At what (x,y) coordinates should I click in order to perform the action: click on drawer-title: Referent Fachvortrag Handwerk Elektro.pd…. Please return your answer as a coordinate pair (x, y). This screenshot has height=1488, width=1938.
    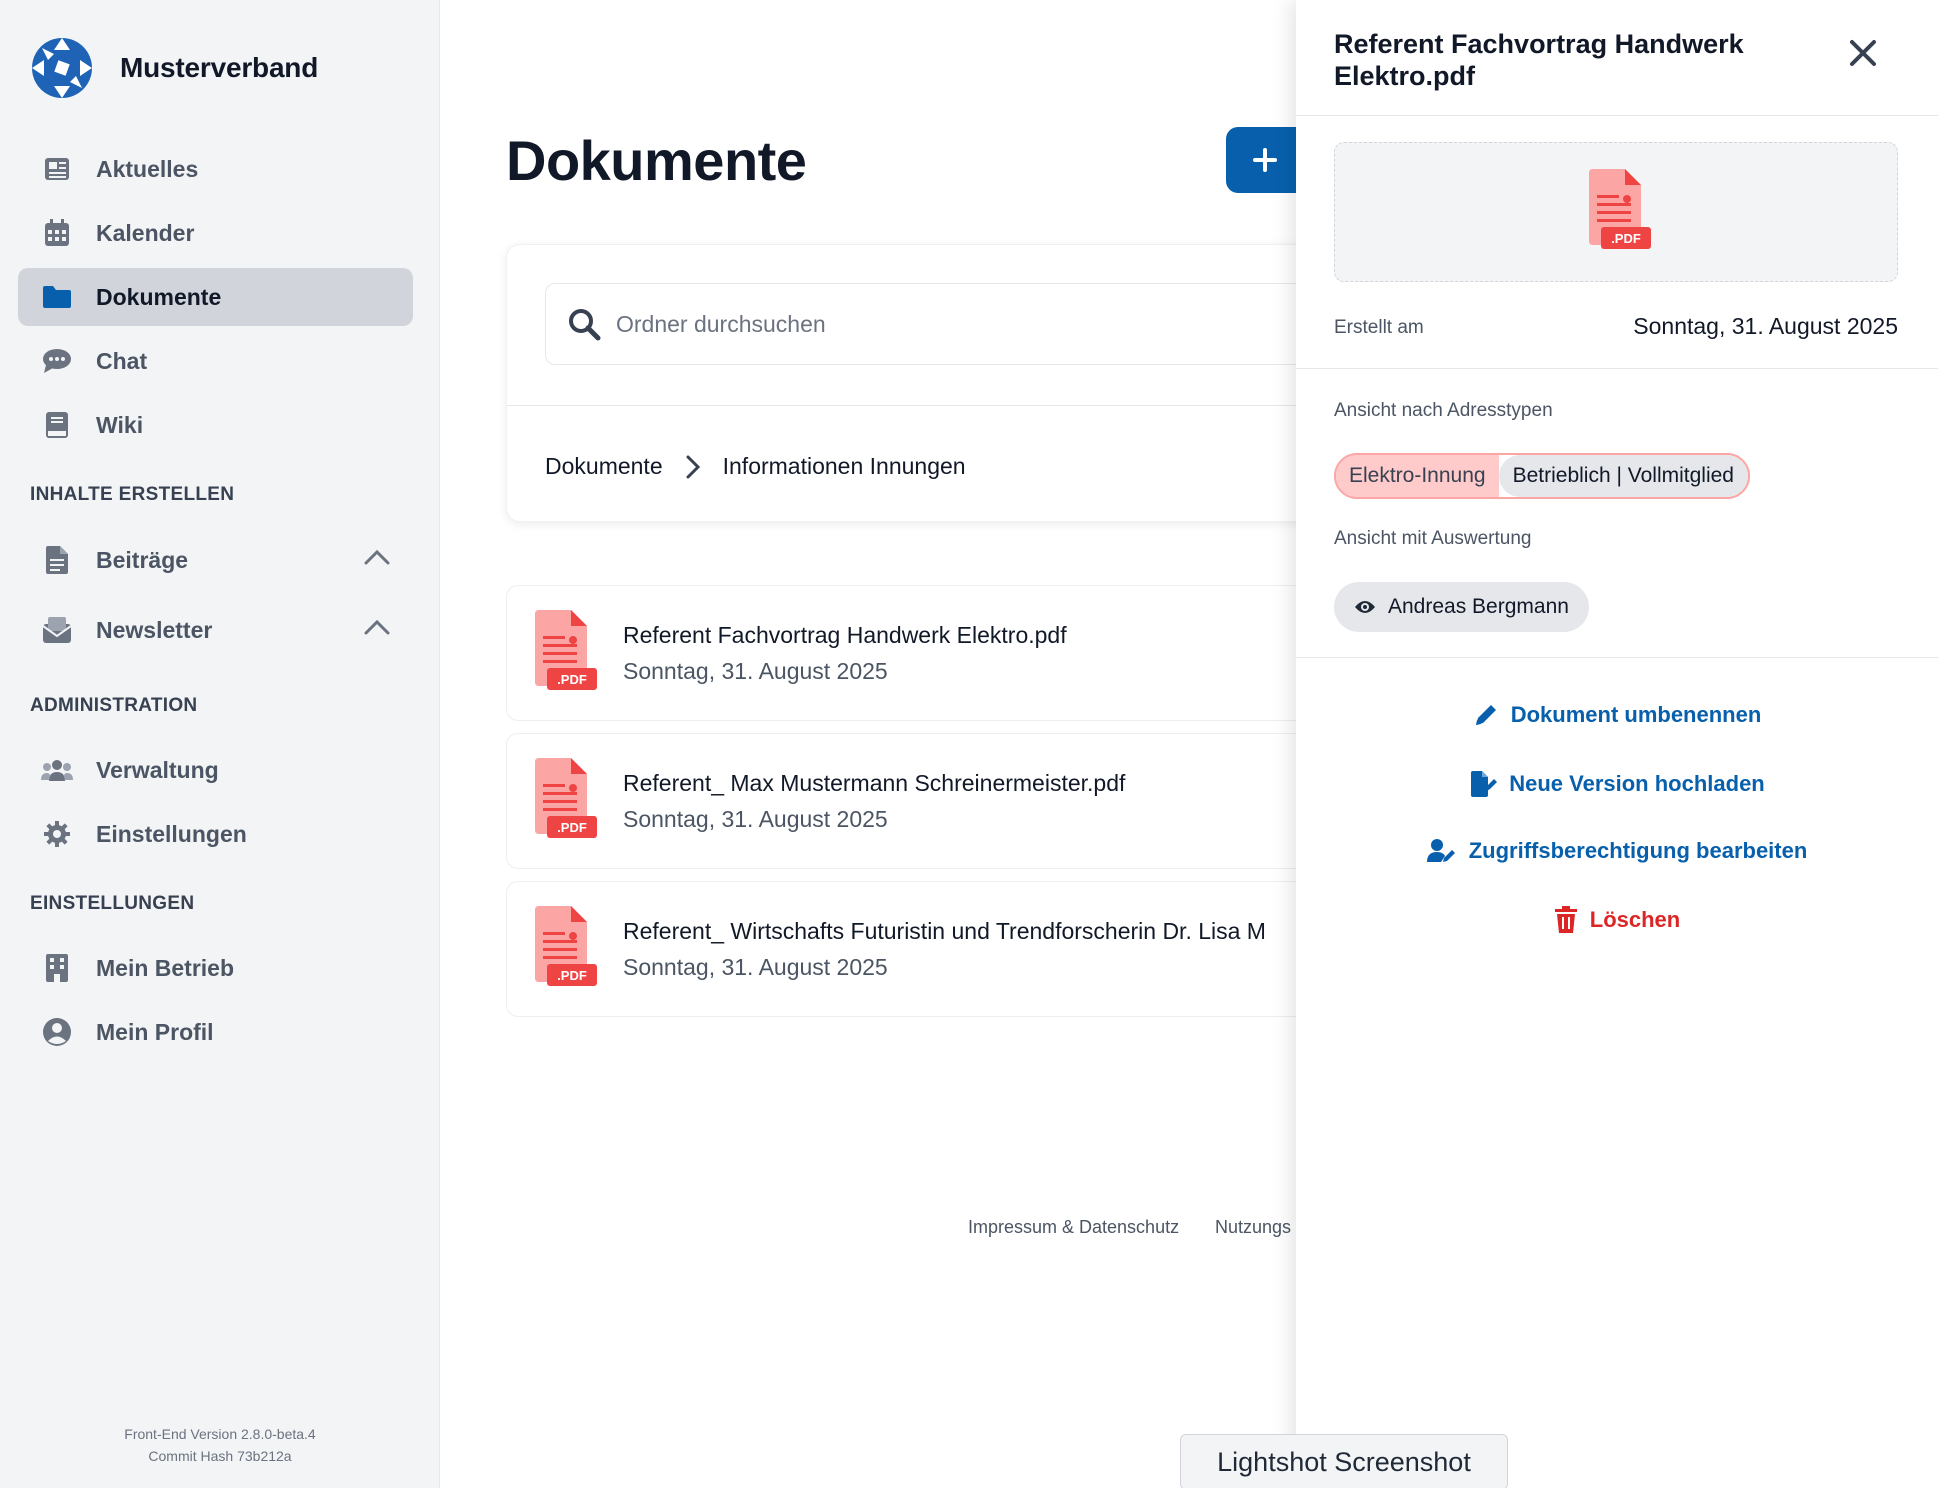
    Looking at the image, I should click on (1539, 60).